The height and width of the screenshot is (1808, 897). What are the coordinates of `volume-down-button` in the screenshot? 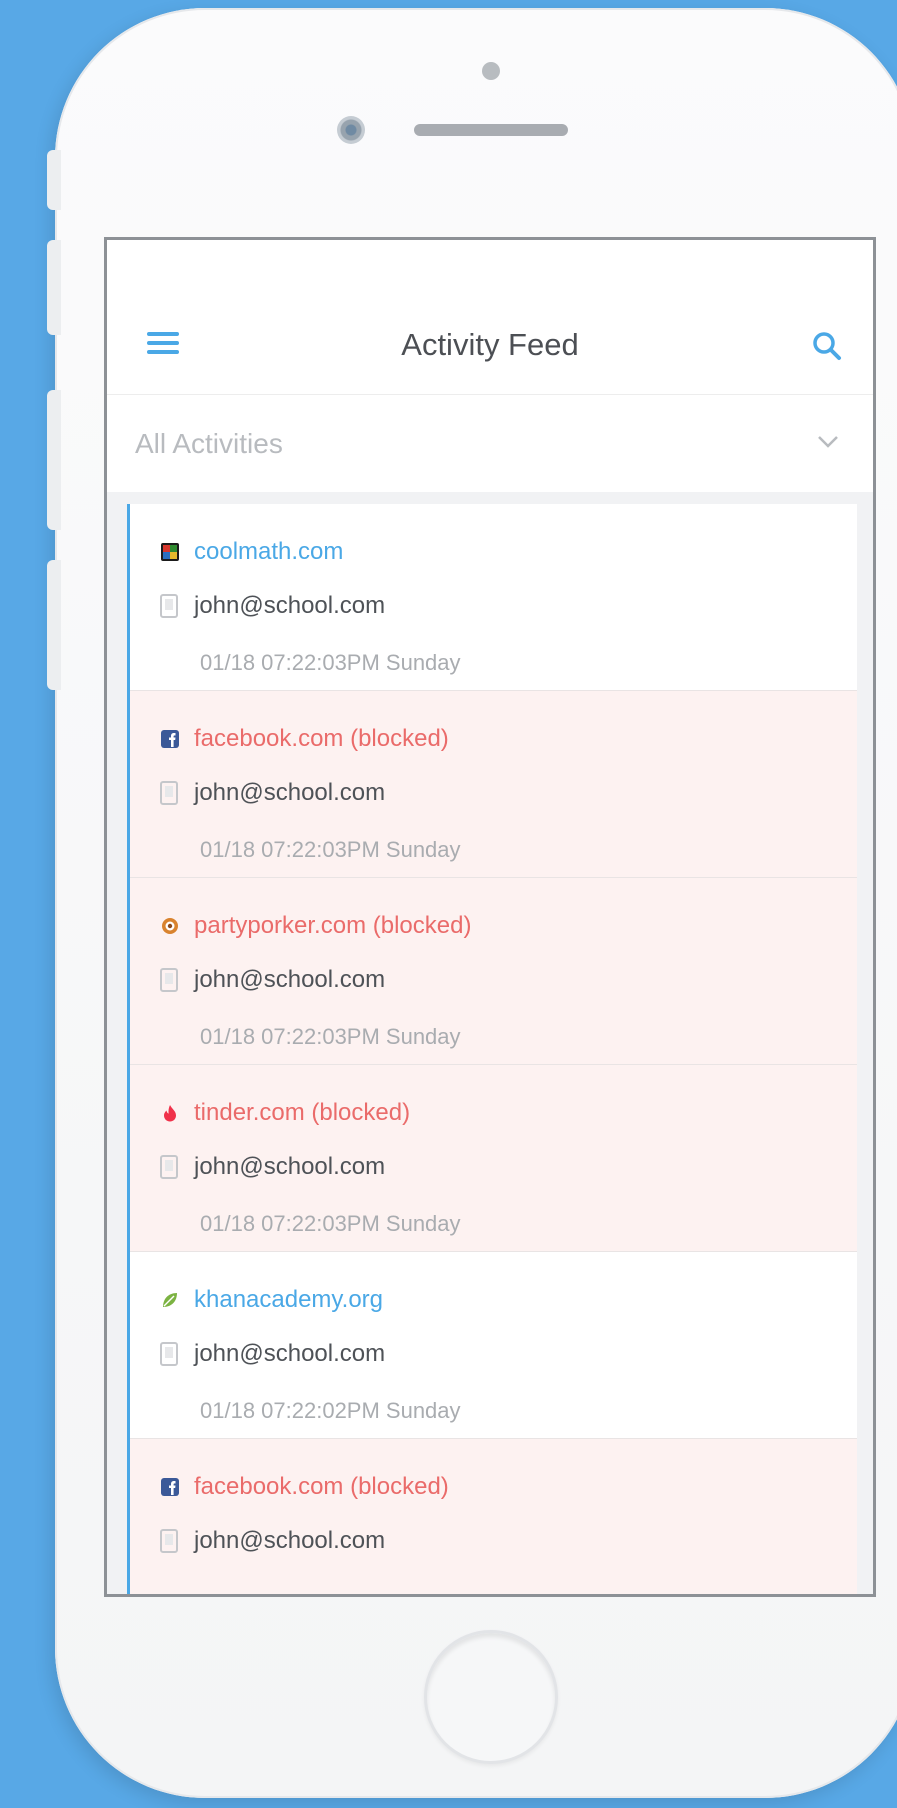 It's located at (54, 460).